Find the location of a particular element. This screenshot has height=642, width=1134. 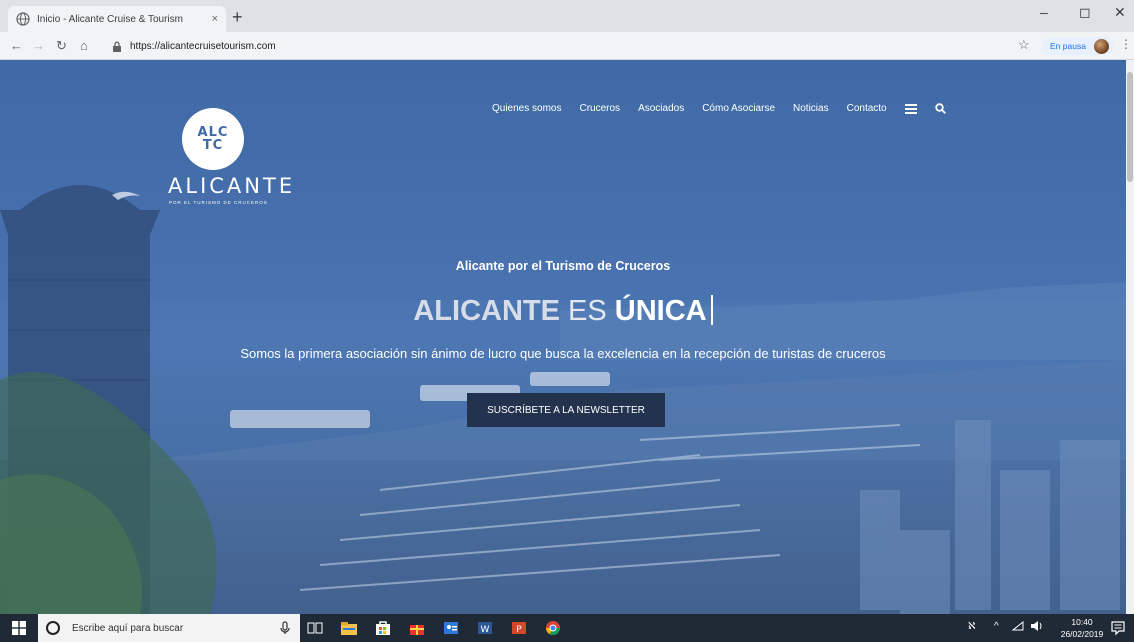

file-explorer-icon is located at coordinates (349, 628).